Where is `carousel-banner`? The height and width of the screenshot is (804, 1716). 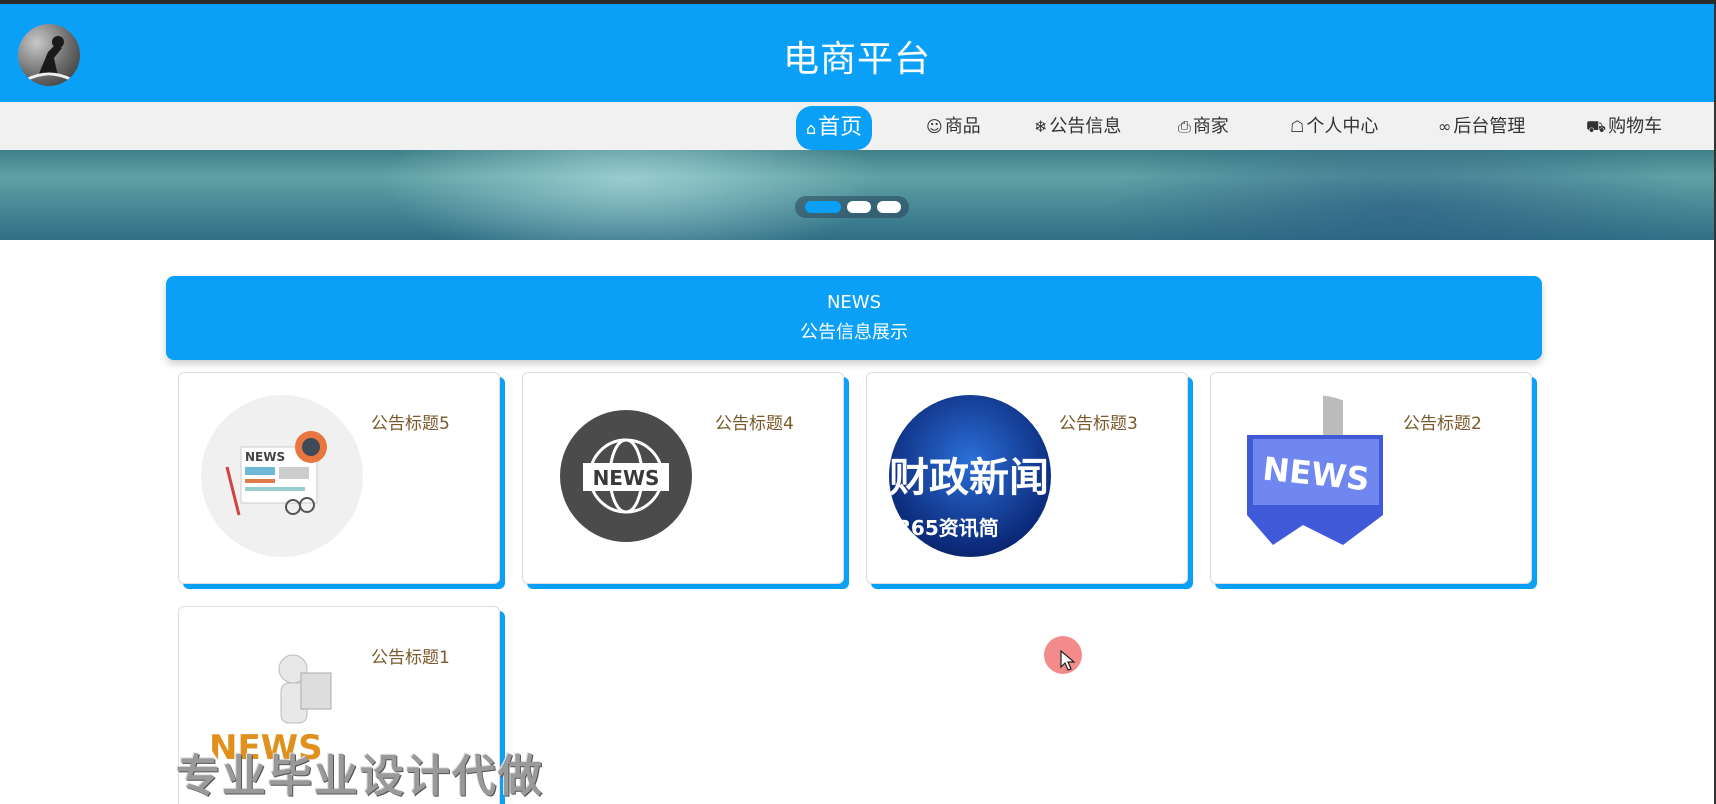
carousel-banner is located at coordinates (857, 195).